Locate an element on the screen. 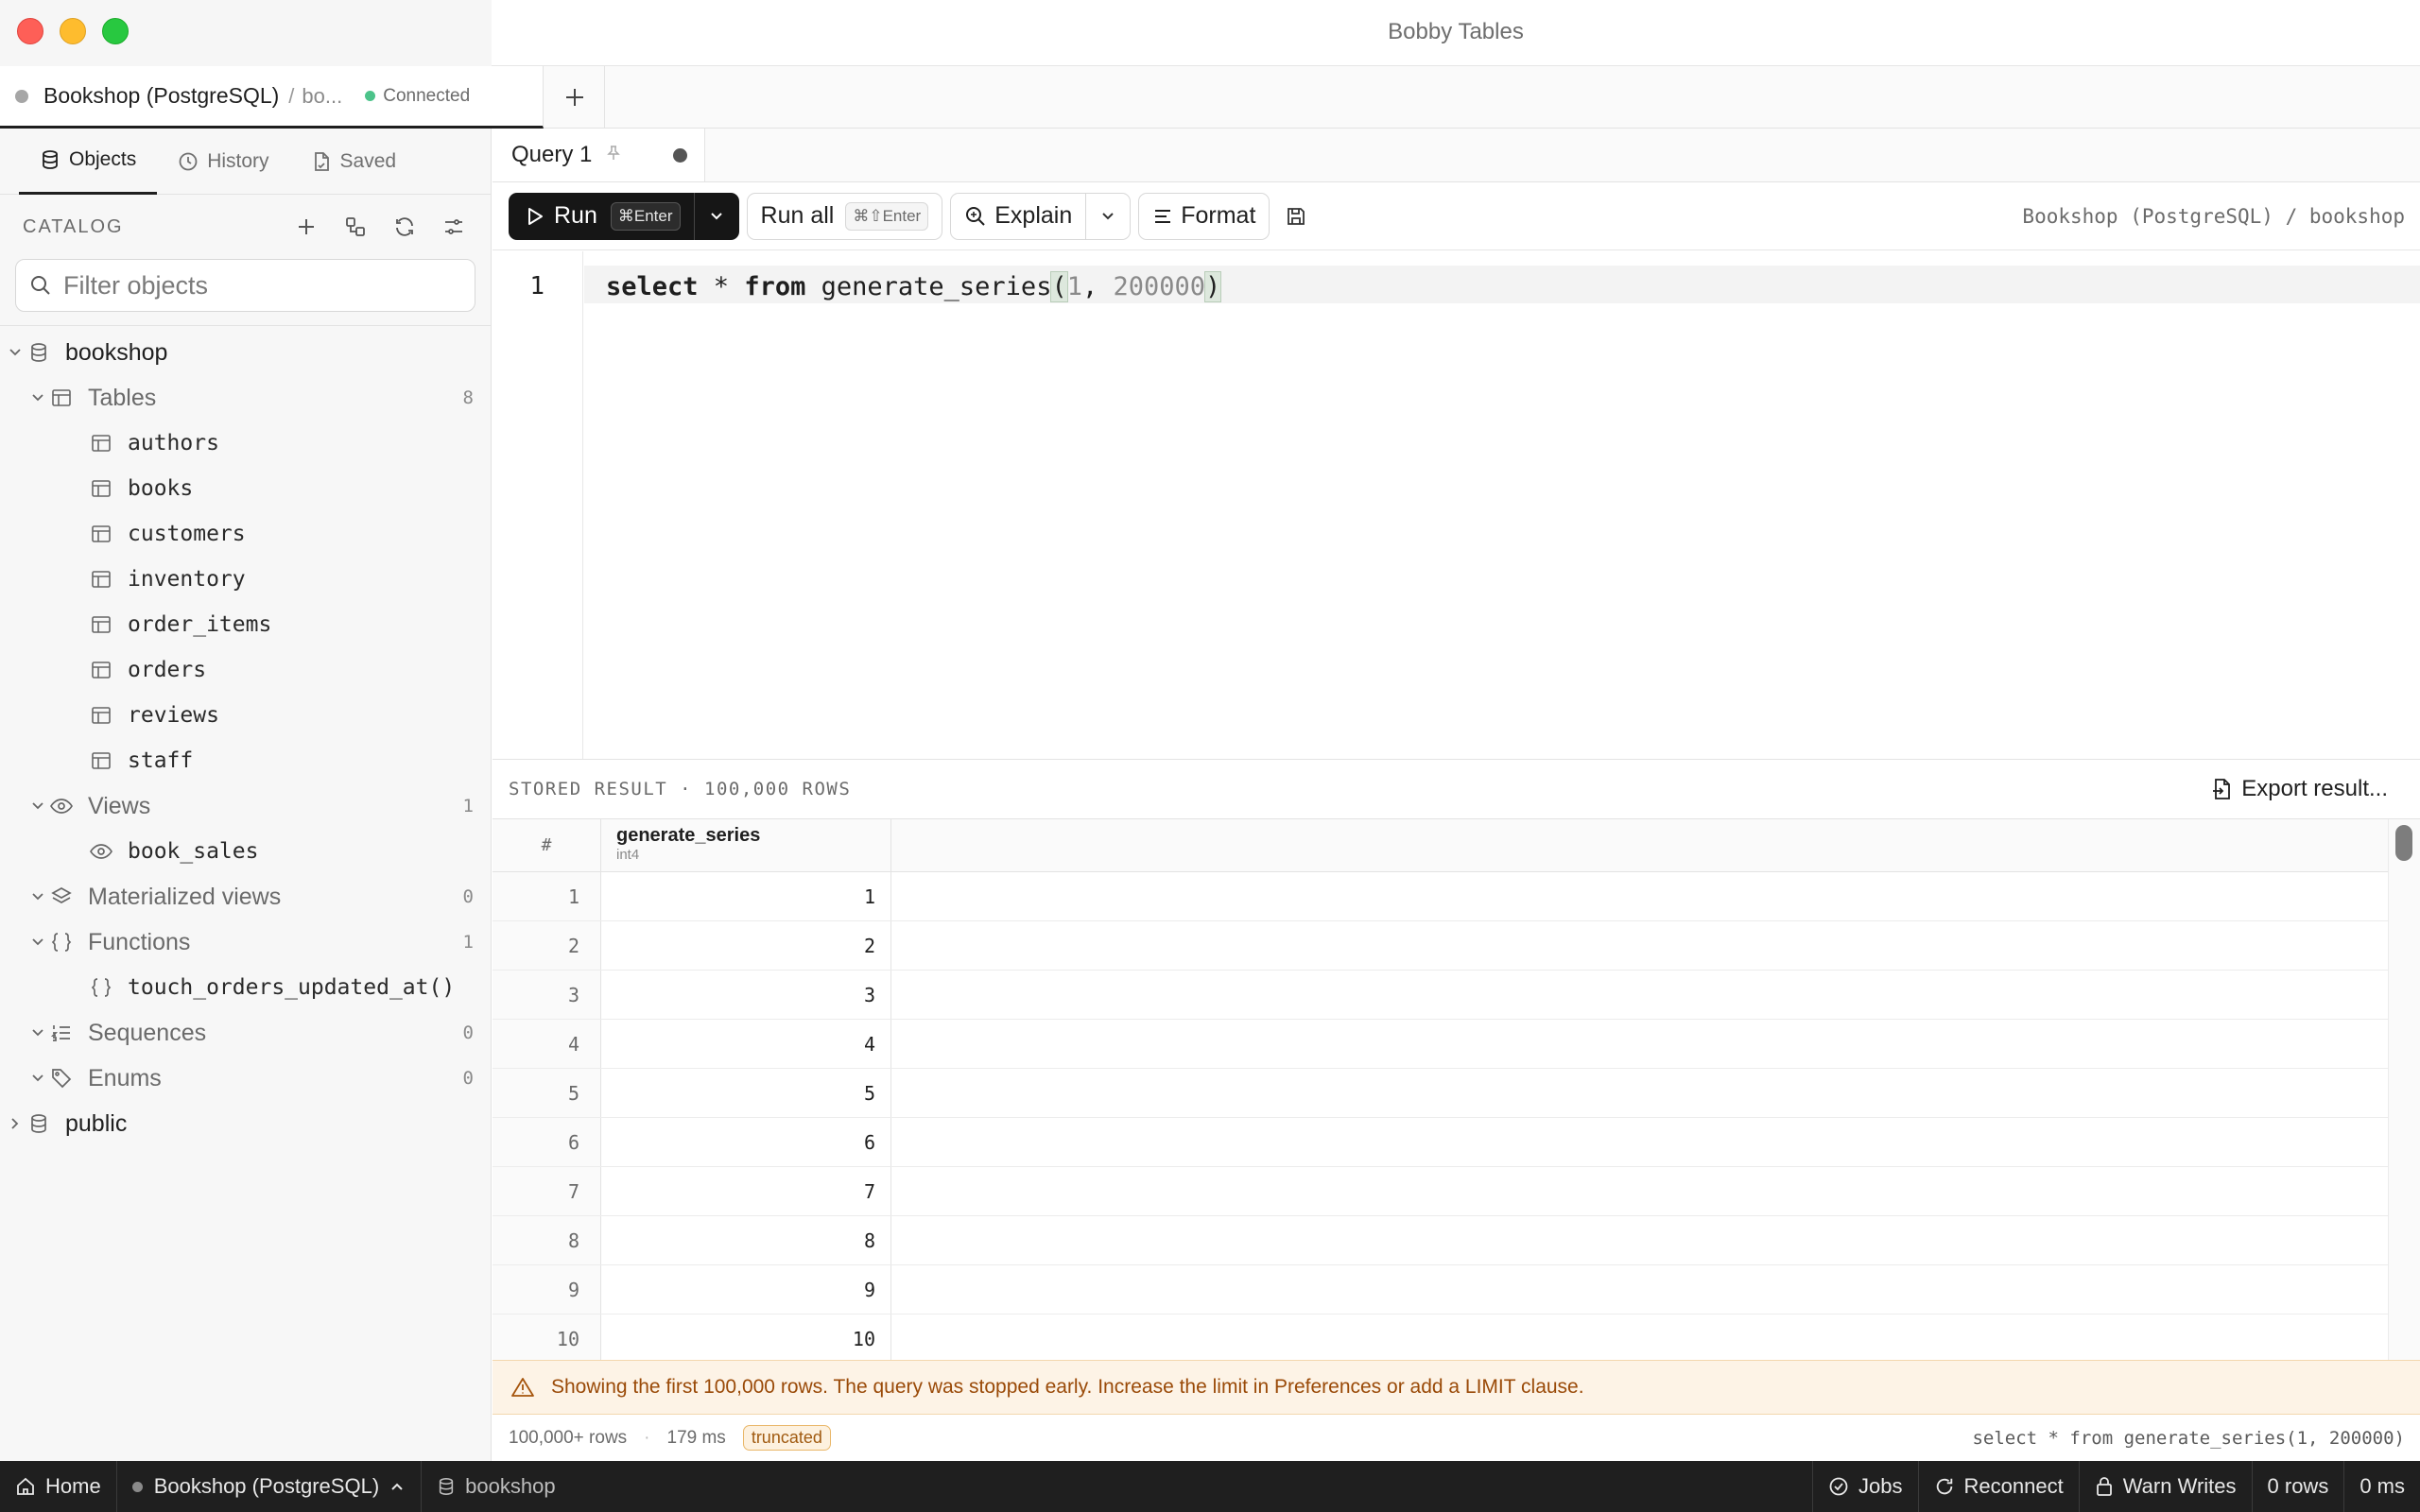 The height and width of the screenshot is (1512, 2420). tab-query-1: Query 1 is located at coordinates (599, 155).